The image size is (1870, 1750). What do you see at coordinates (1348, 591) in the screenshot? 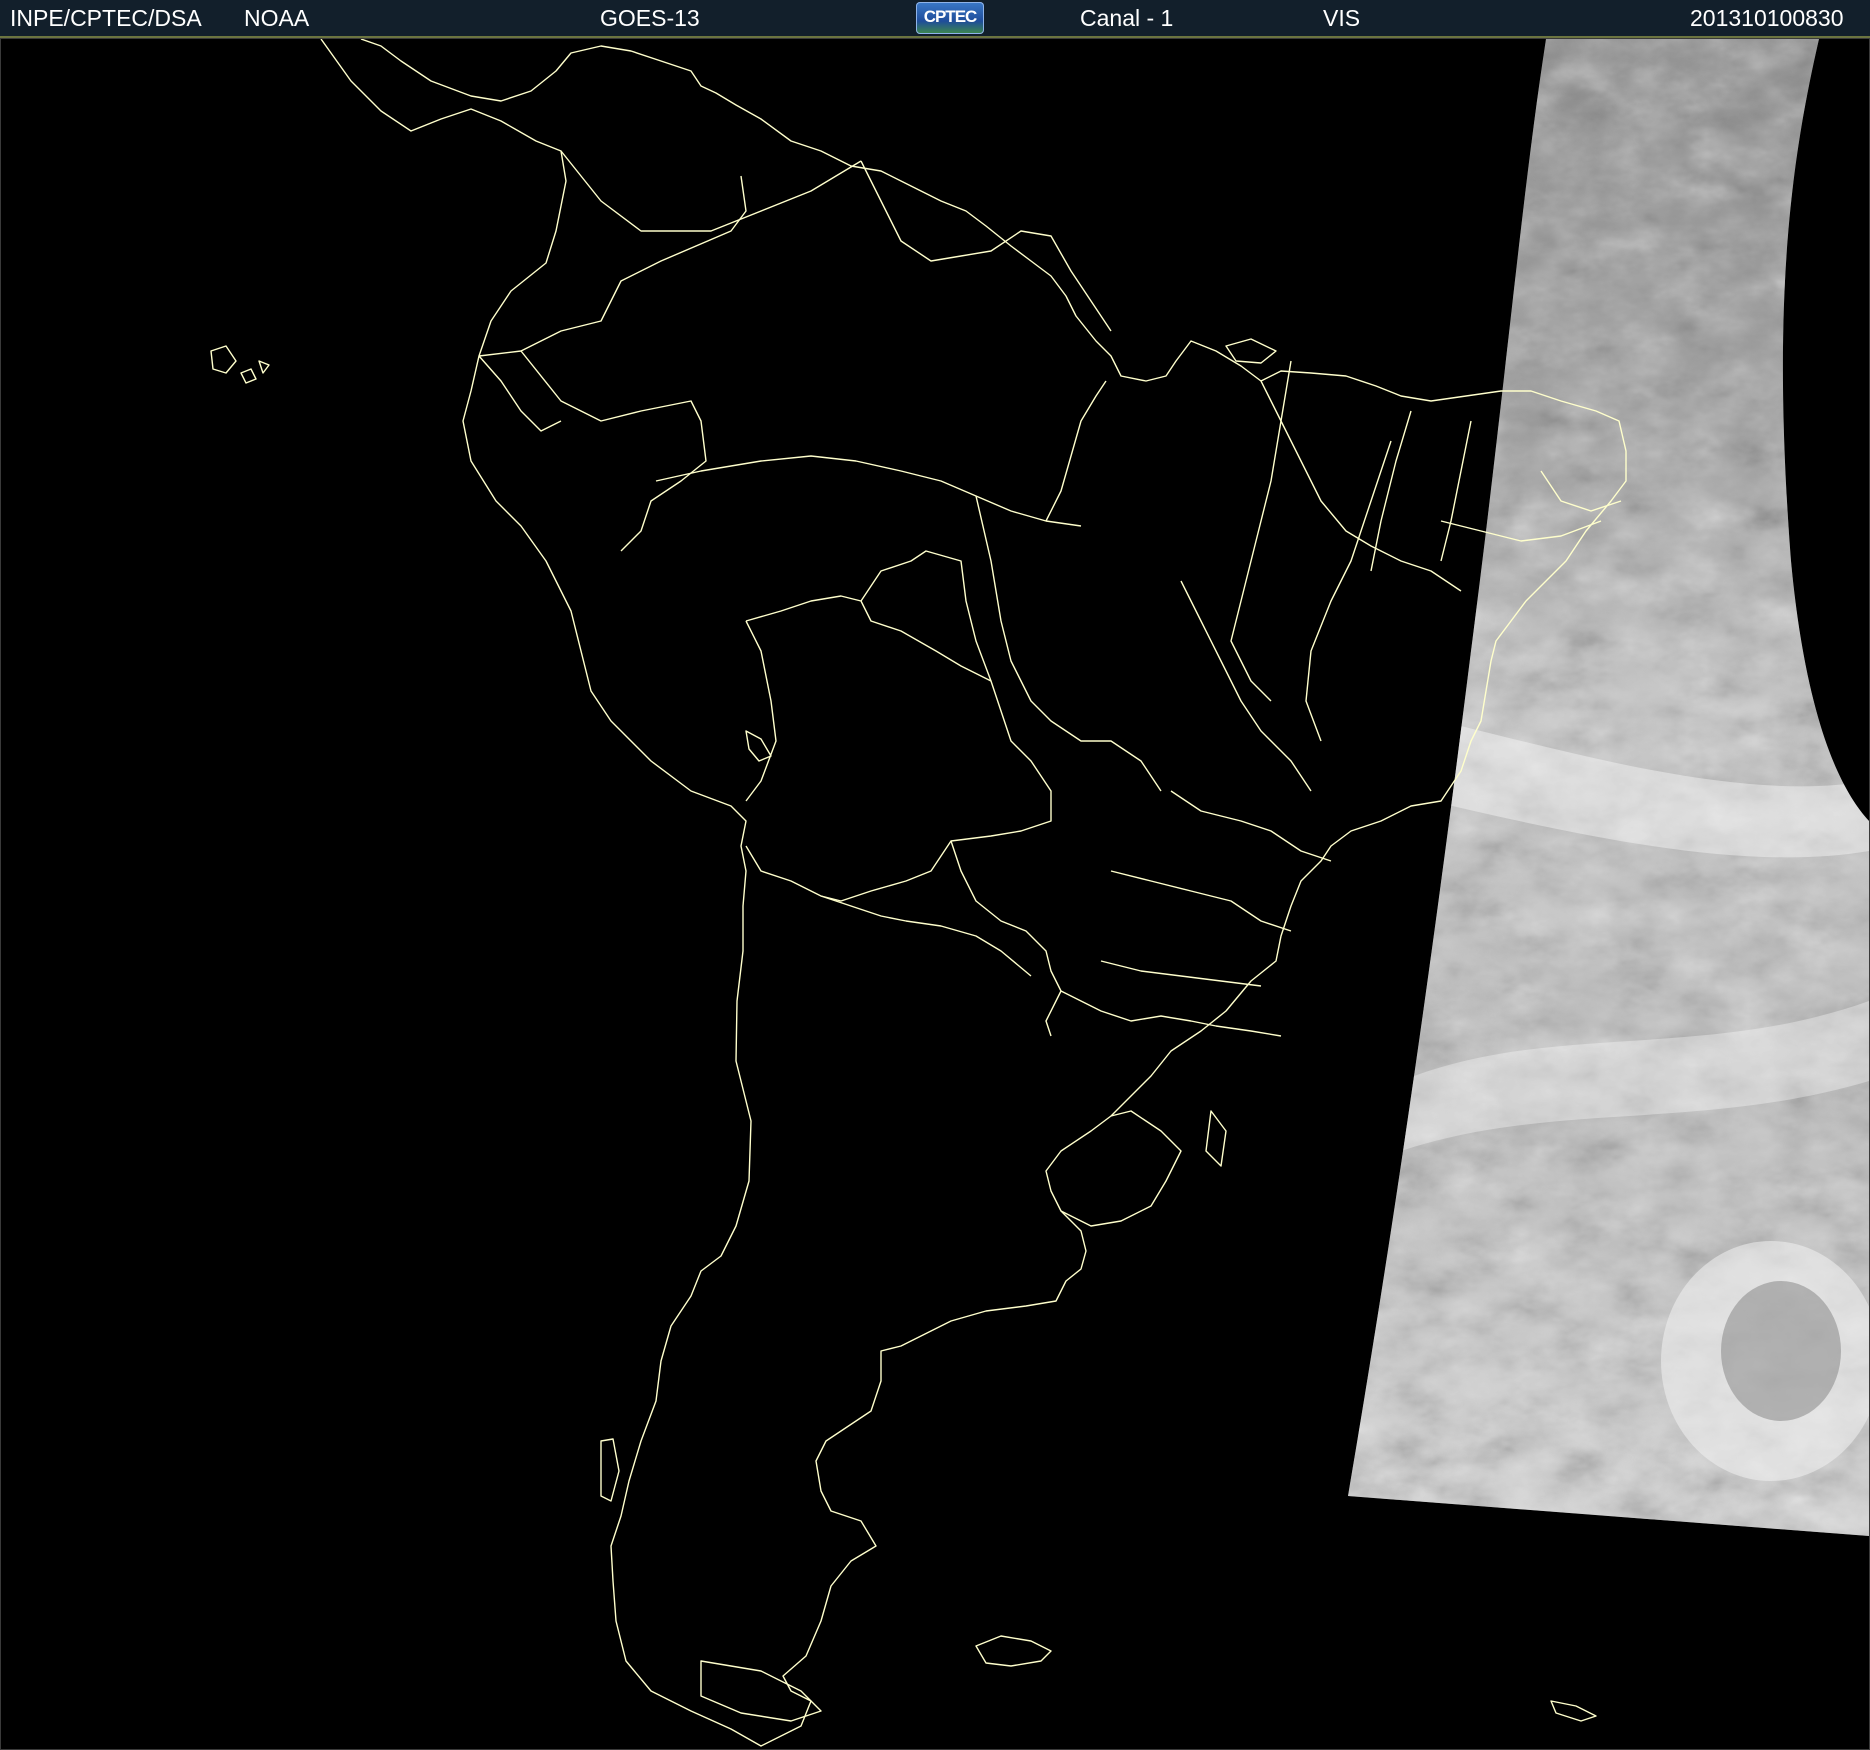
I see `border-bahia` at bounding box center [1348, 591].